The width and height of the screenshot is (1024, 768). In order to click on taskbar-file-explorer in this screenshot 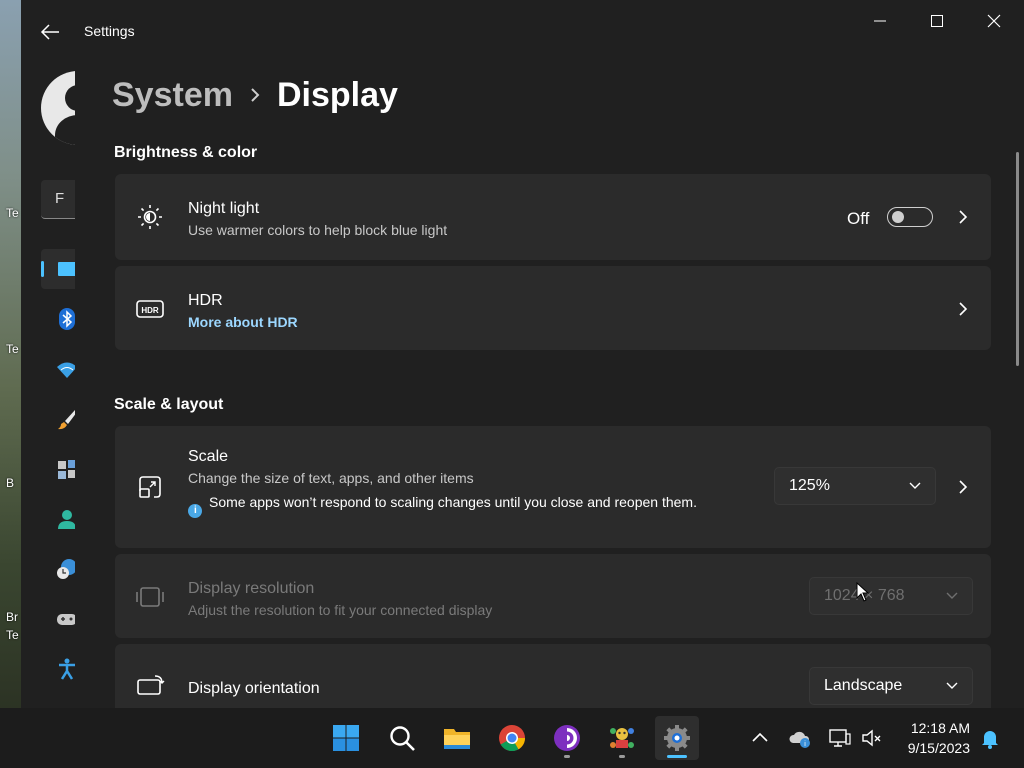, I will do `click(457, 738)`.